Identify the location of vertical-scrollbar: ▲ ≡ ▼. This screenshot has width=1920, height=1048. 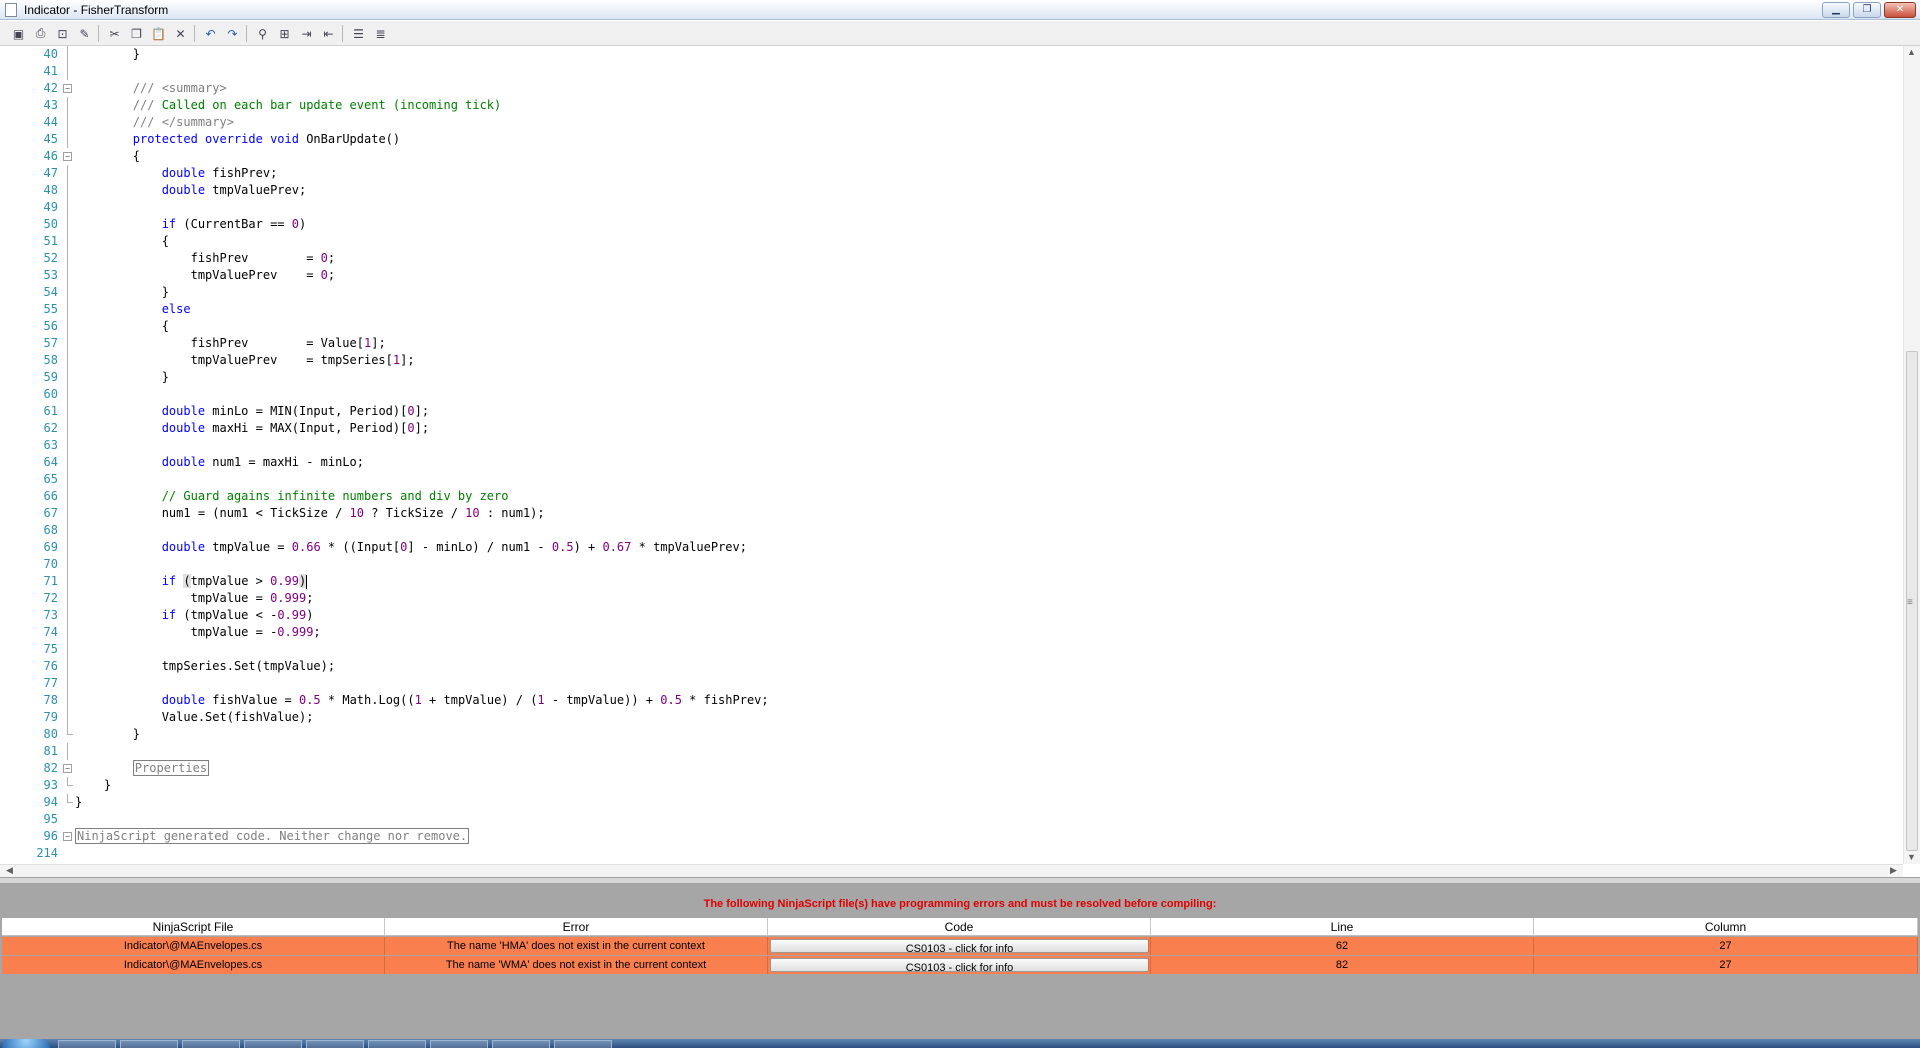
(1911, 455).